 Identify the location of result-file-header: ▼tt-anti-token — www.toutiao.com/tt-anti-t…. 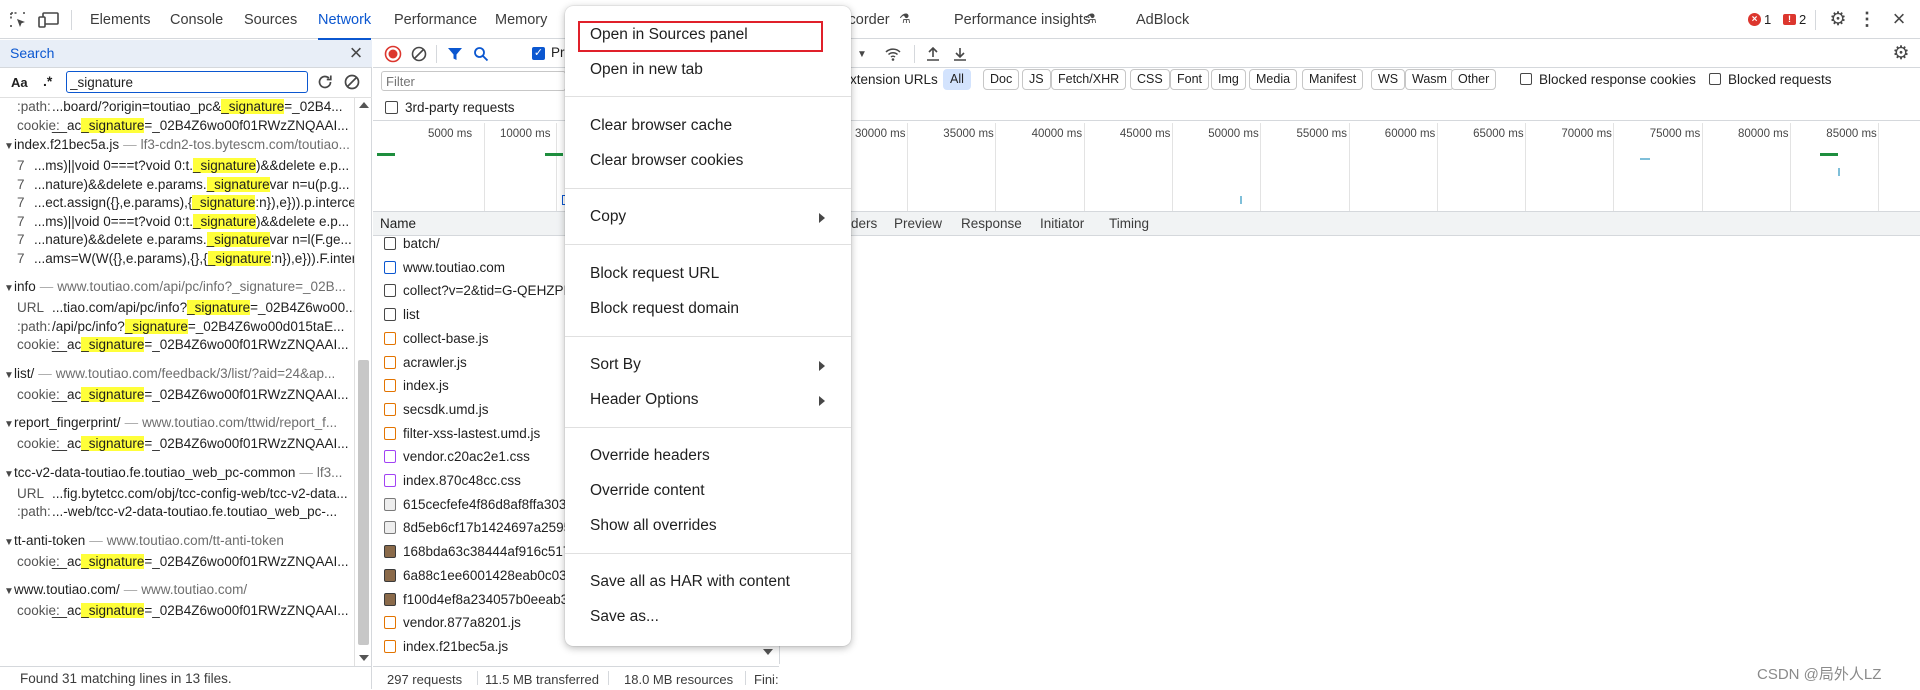
(177, 541).